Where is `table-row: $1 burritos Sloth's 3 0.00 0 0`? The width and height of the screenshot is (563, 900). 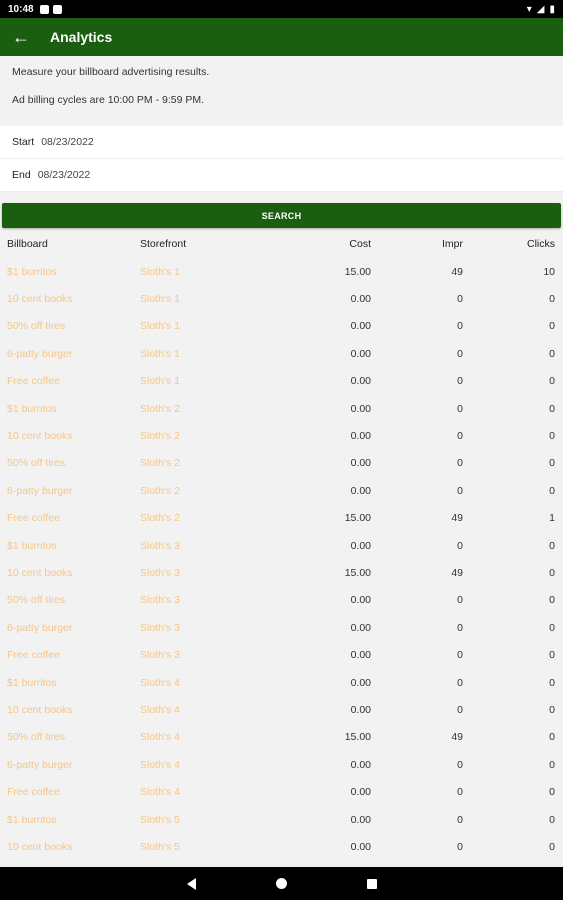 table-row: $1 burritos Sloth's 3 0.00 0 0 is located at coordinates (281, 545).